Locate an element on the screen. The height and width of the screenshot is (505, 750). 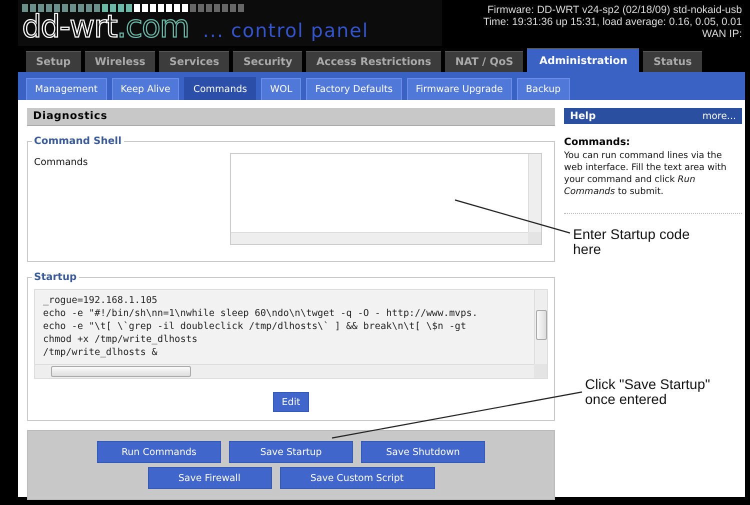
nav-tab: Security is located at coordinates (267, 61).